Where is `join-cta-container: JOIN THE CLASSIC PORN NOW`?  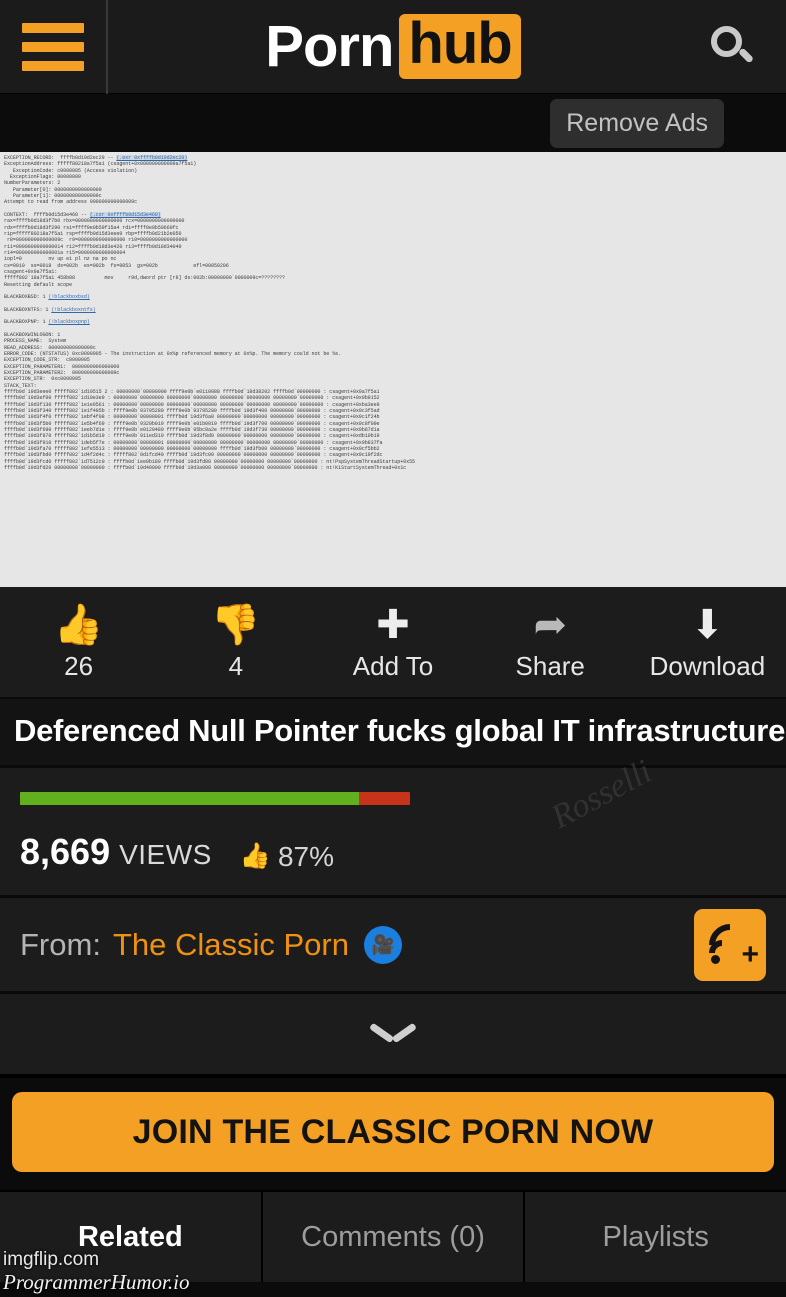
join-cta-container: JOIN THE CLASSIC PORN NOW is located at coordinates (393, 1134).